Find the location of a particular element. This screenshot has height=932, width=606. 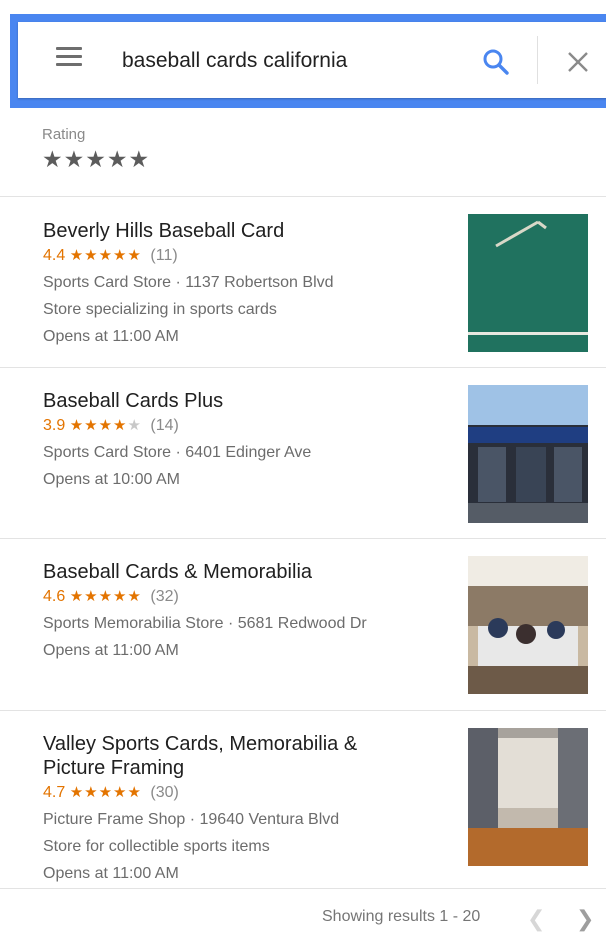

result-category-address: Sports Card Store · 6401 Edinger Ave is located at coordinates (177, 452).